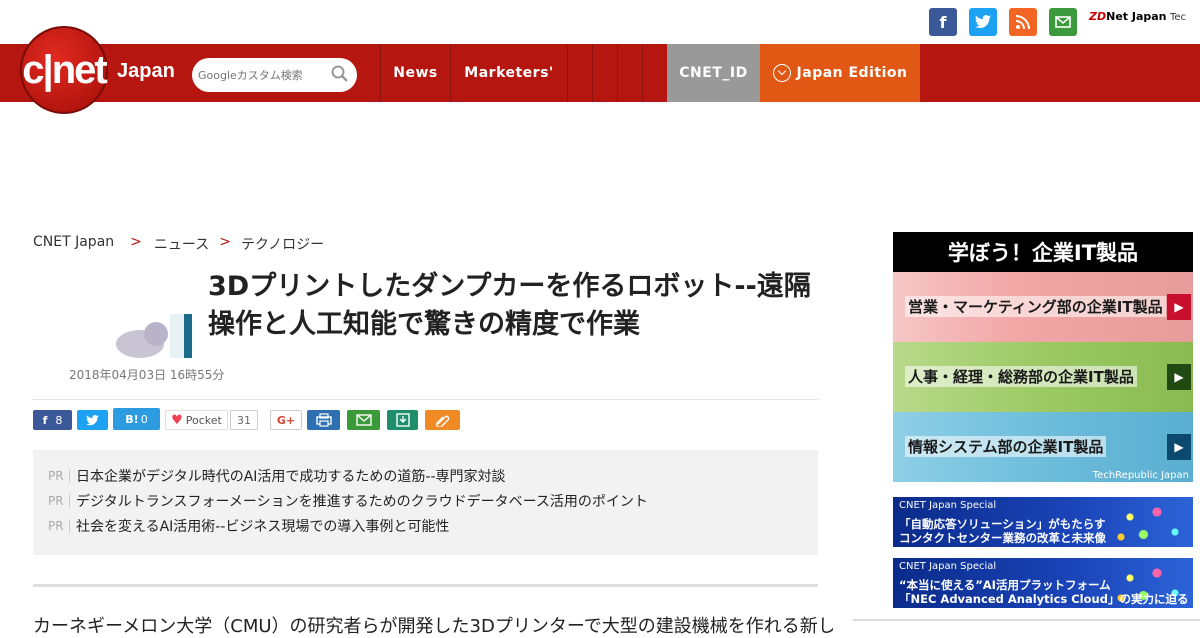 This screenshot has width=1200, height=638. I want to click on pr-item-text: 社会を変えるAI活用術--ビジネス現場での導入事例と可能性, so click(262, 526).